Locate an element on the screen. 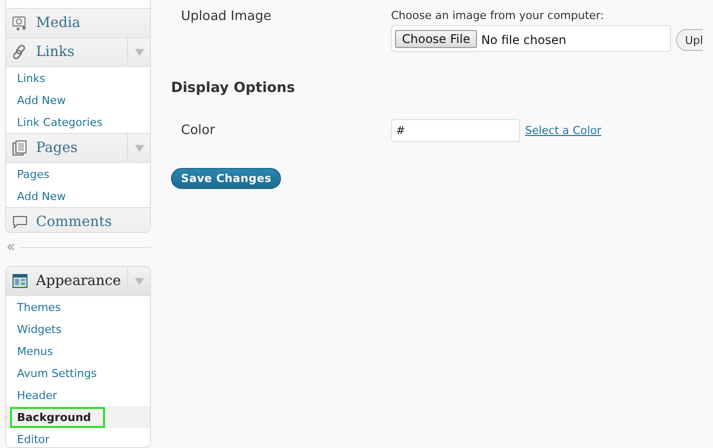  file-status-text: No file chosen is located at coordinates (523, 40).